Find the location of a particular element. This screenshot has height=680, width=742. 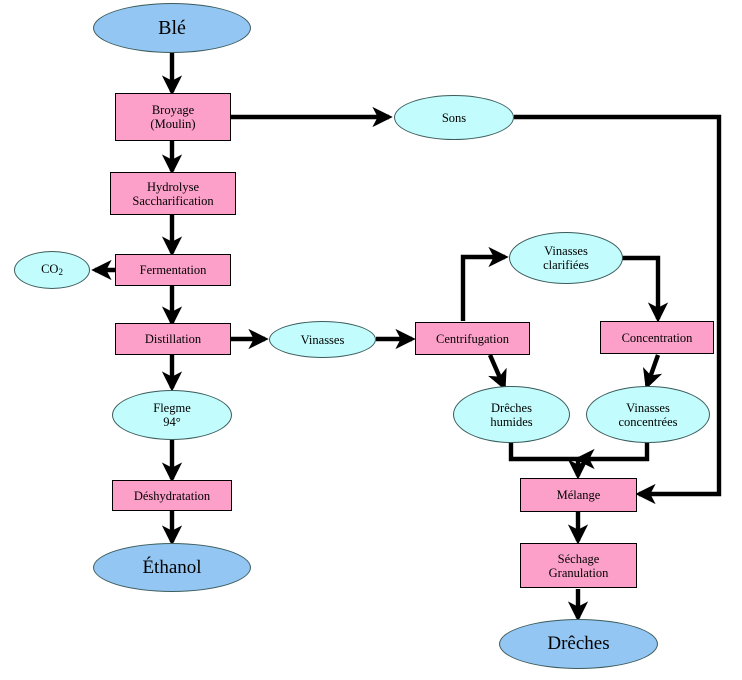

node-concentration-label: Concentration is located at coordinates (657, 337).